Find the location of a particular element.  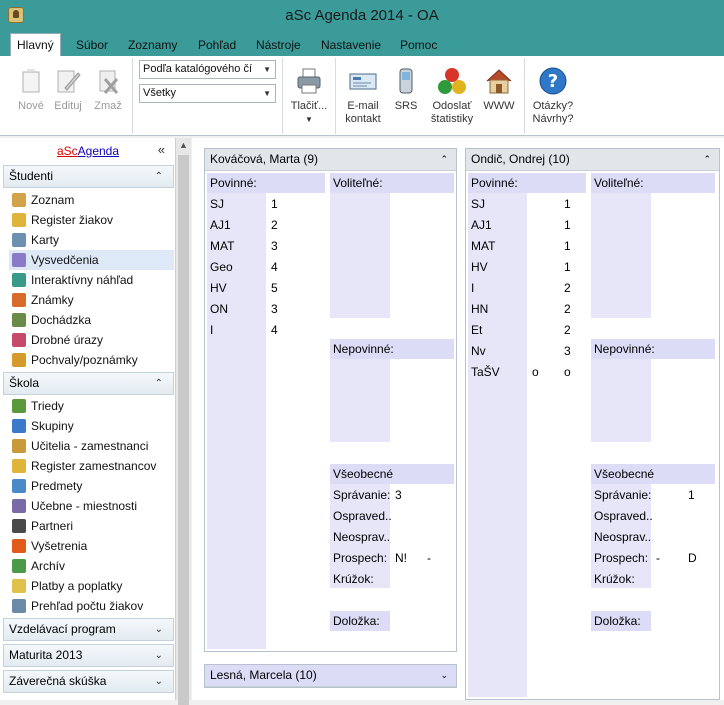

subject-name: AJ1 is located at coordinates (220, 225).